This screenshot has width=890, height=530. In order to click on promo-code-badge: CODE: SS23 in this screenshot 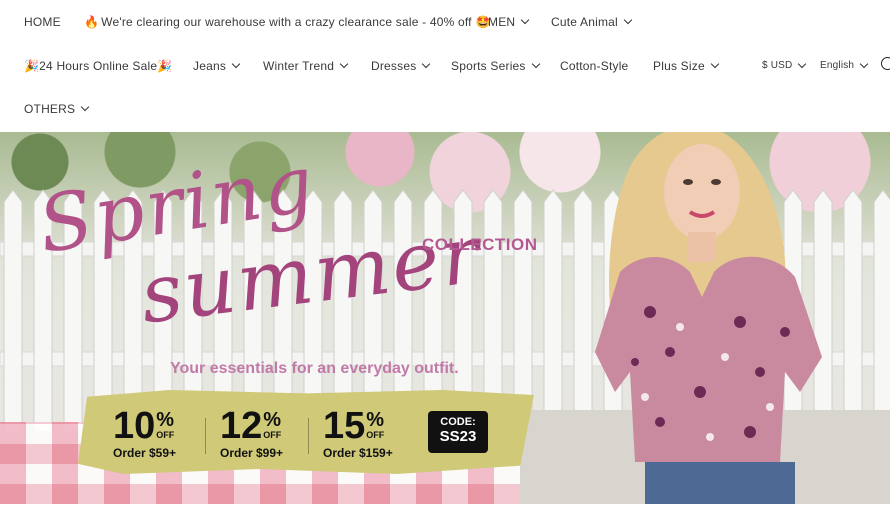, I will do `click(458, 432)`.